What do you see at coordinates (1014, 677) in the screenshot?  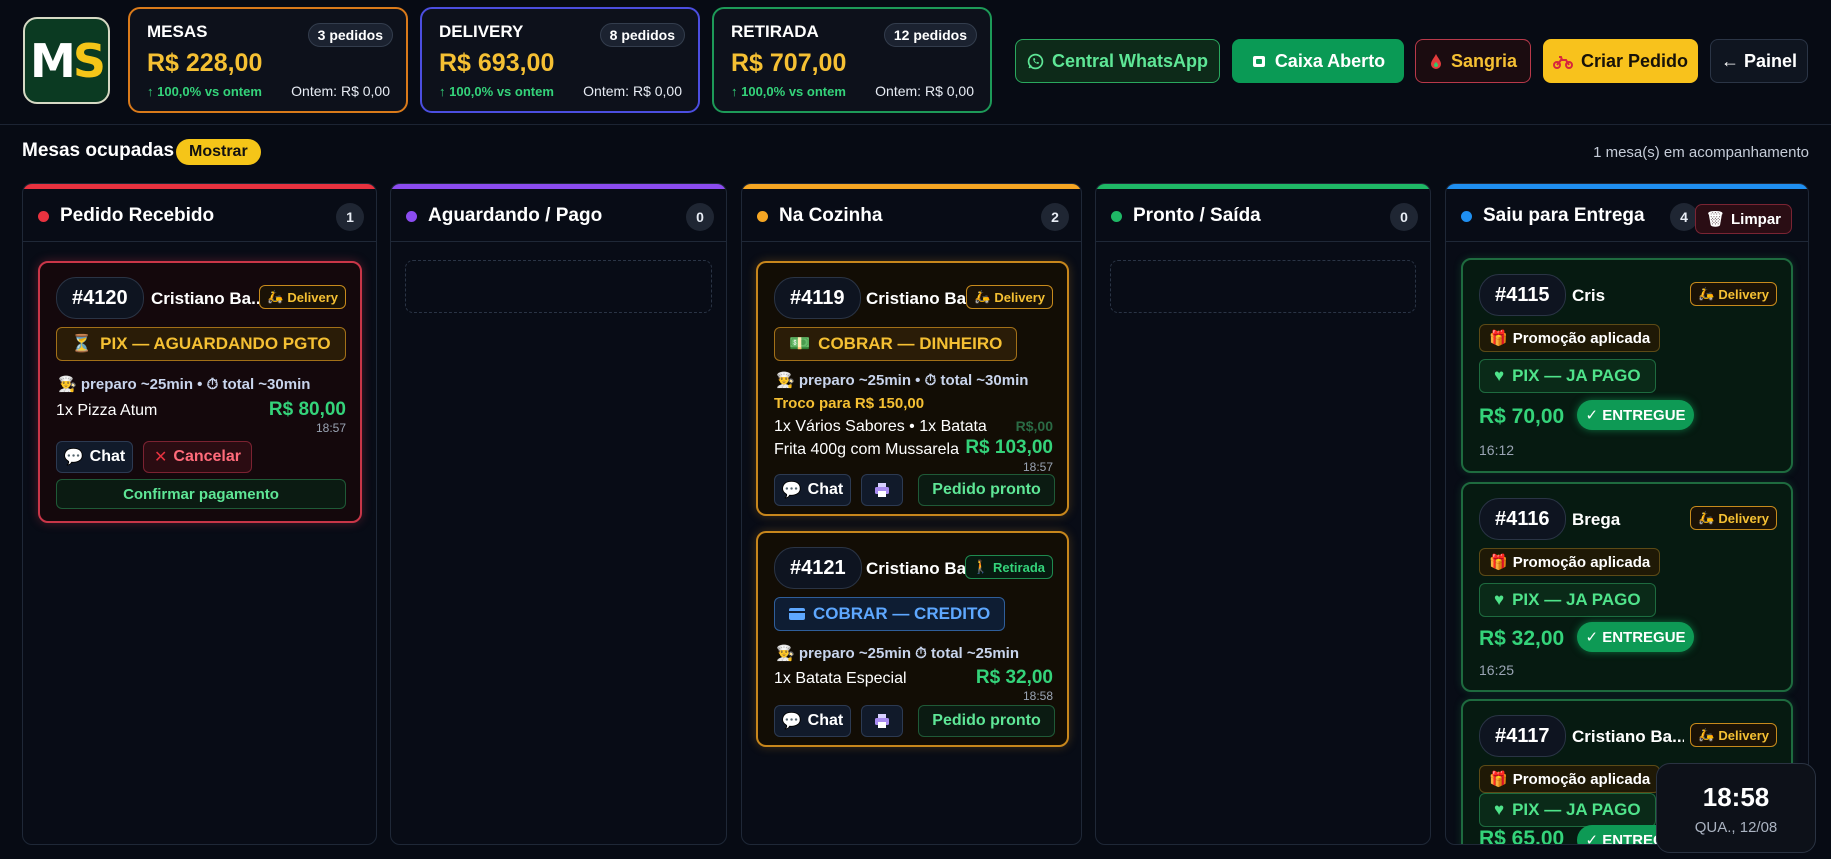 I see `order-price: R$ 32,00` at bounding box center [1014, 677].